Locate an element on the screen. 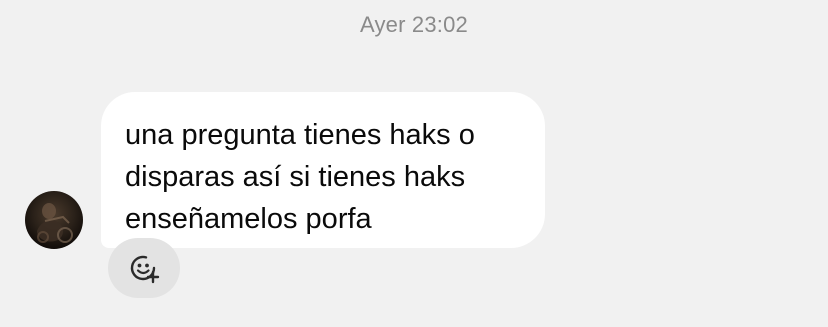 The width and height of the screenshot is (828, 327). message-text-line: enseñamelos porfa is located at coordinates (248, 219).